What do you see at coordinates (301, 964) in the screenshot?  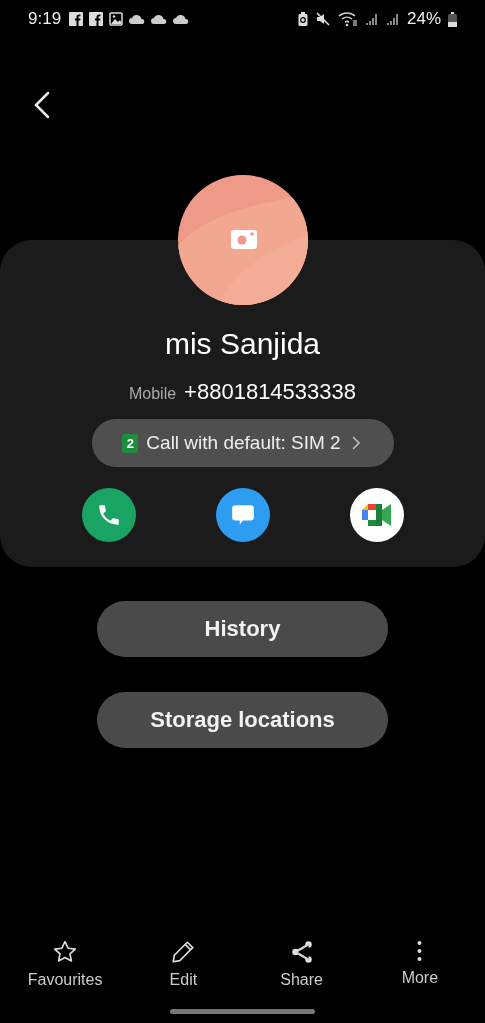 I see `toolbar-button: Share` at bounding box center [301, 964].